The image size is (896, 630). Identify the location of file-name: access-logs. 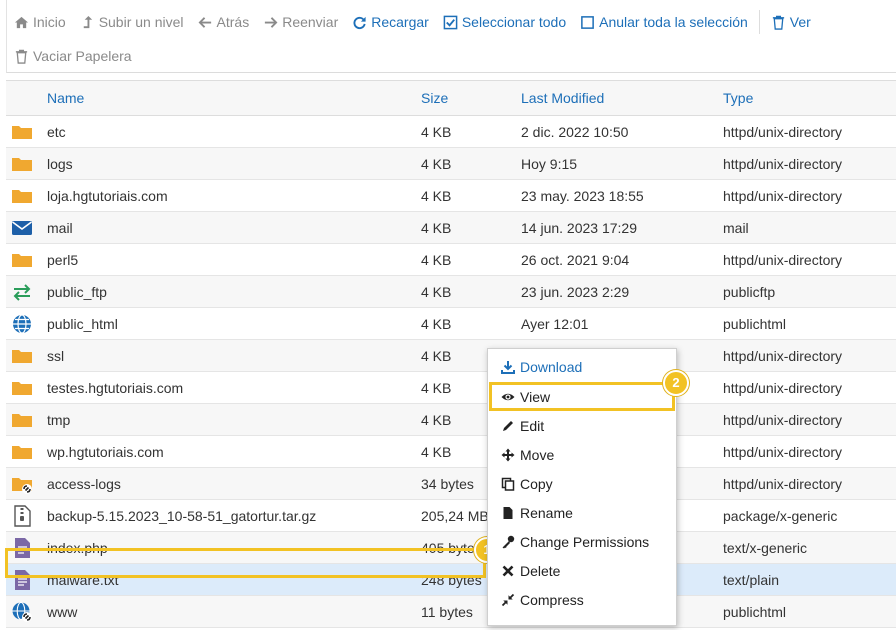
(84, 484).